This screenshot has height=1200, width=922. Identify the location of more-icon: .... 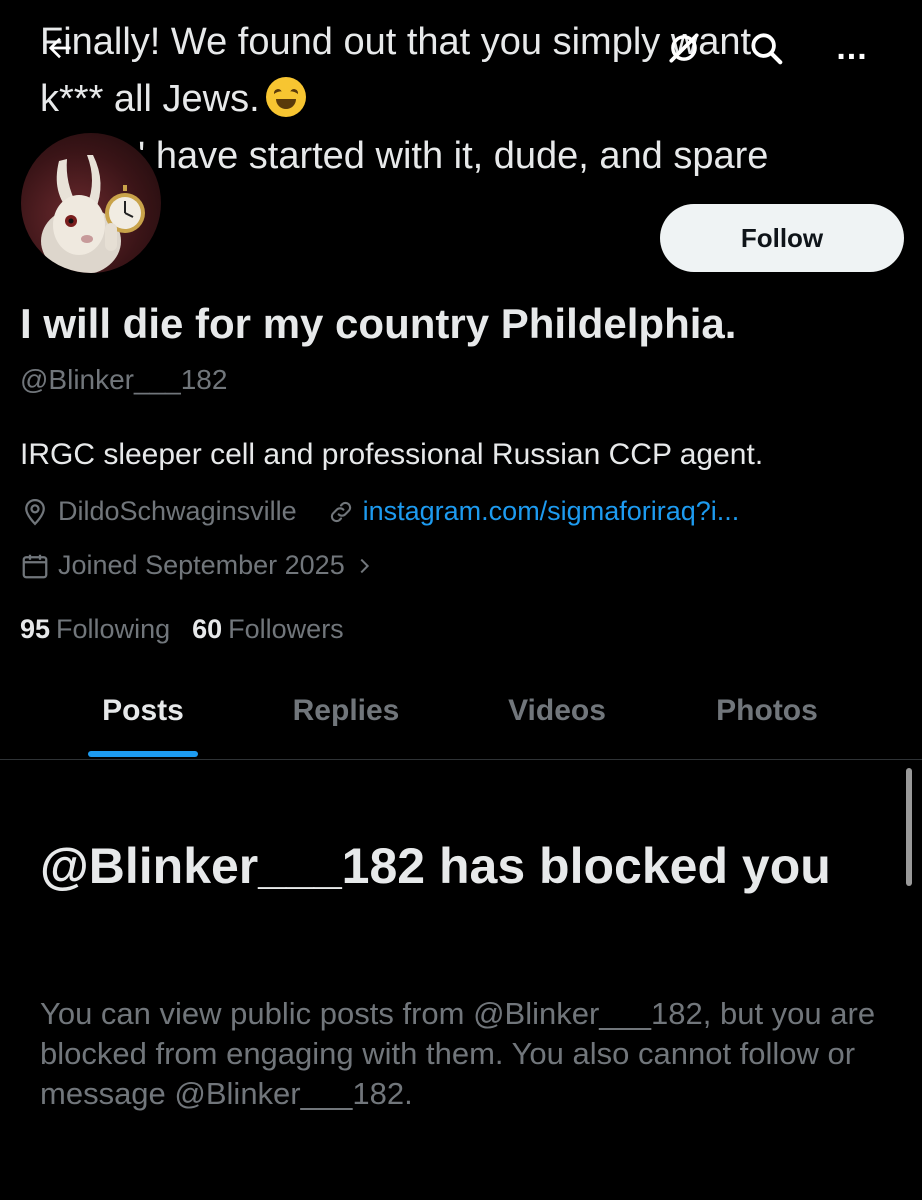
(852, 48).